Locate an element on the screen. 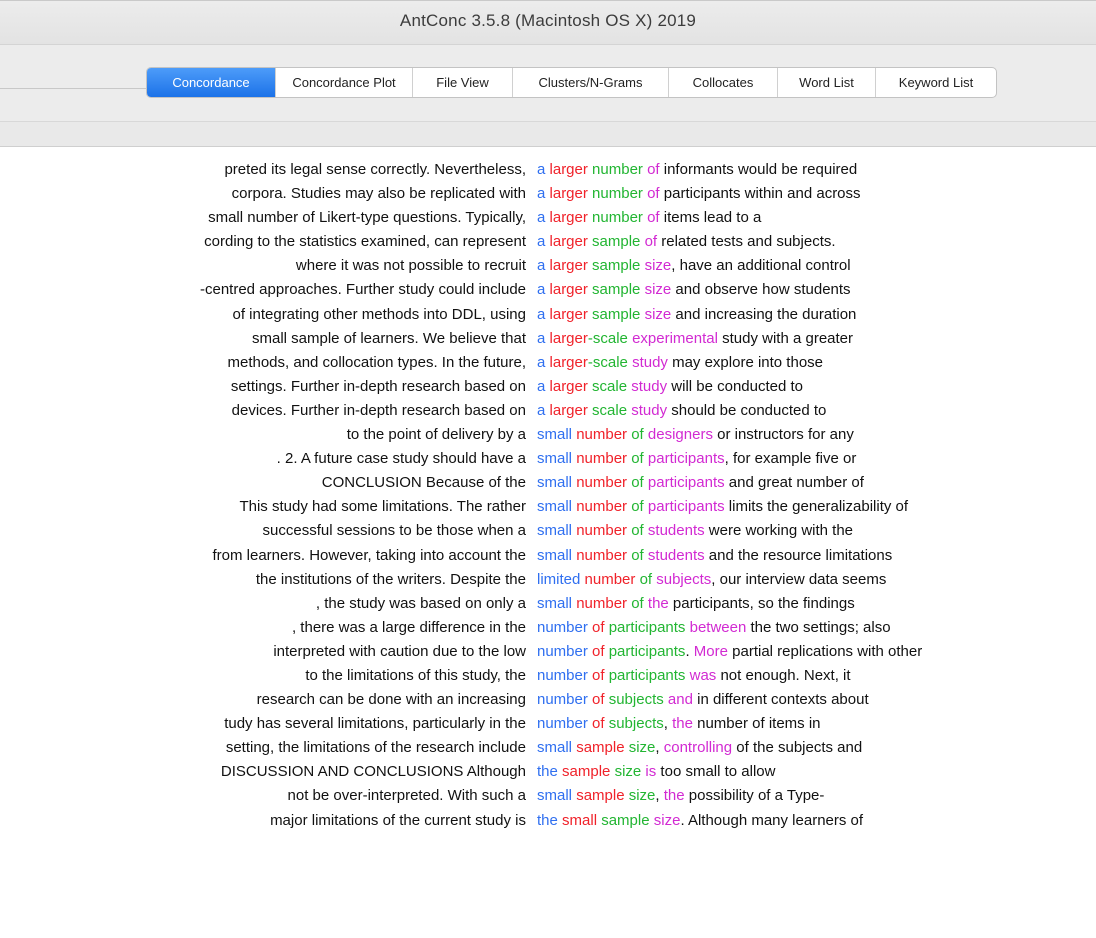  context-text: not enough. Next, it is located at coordinates (783, 675).